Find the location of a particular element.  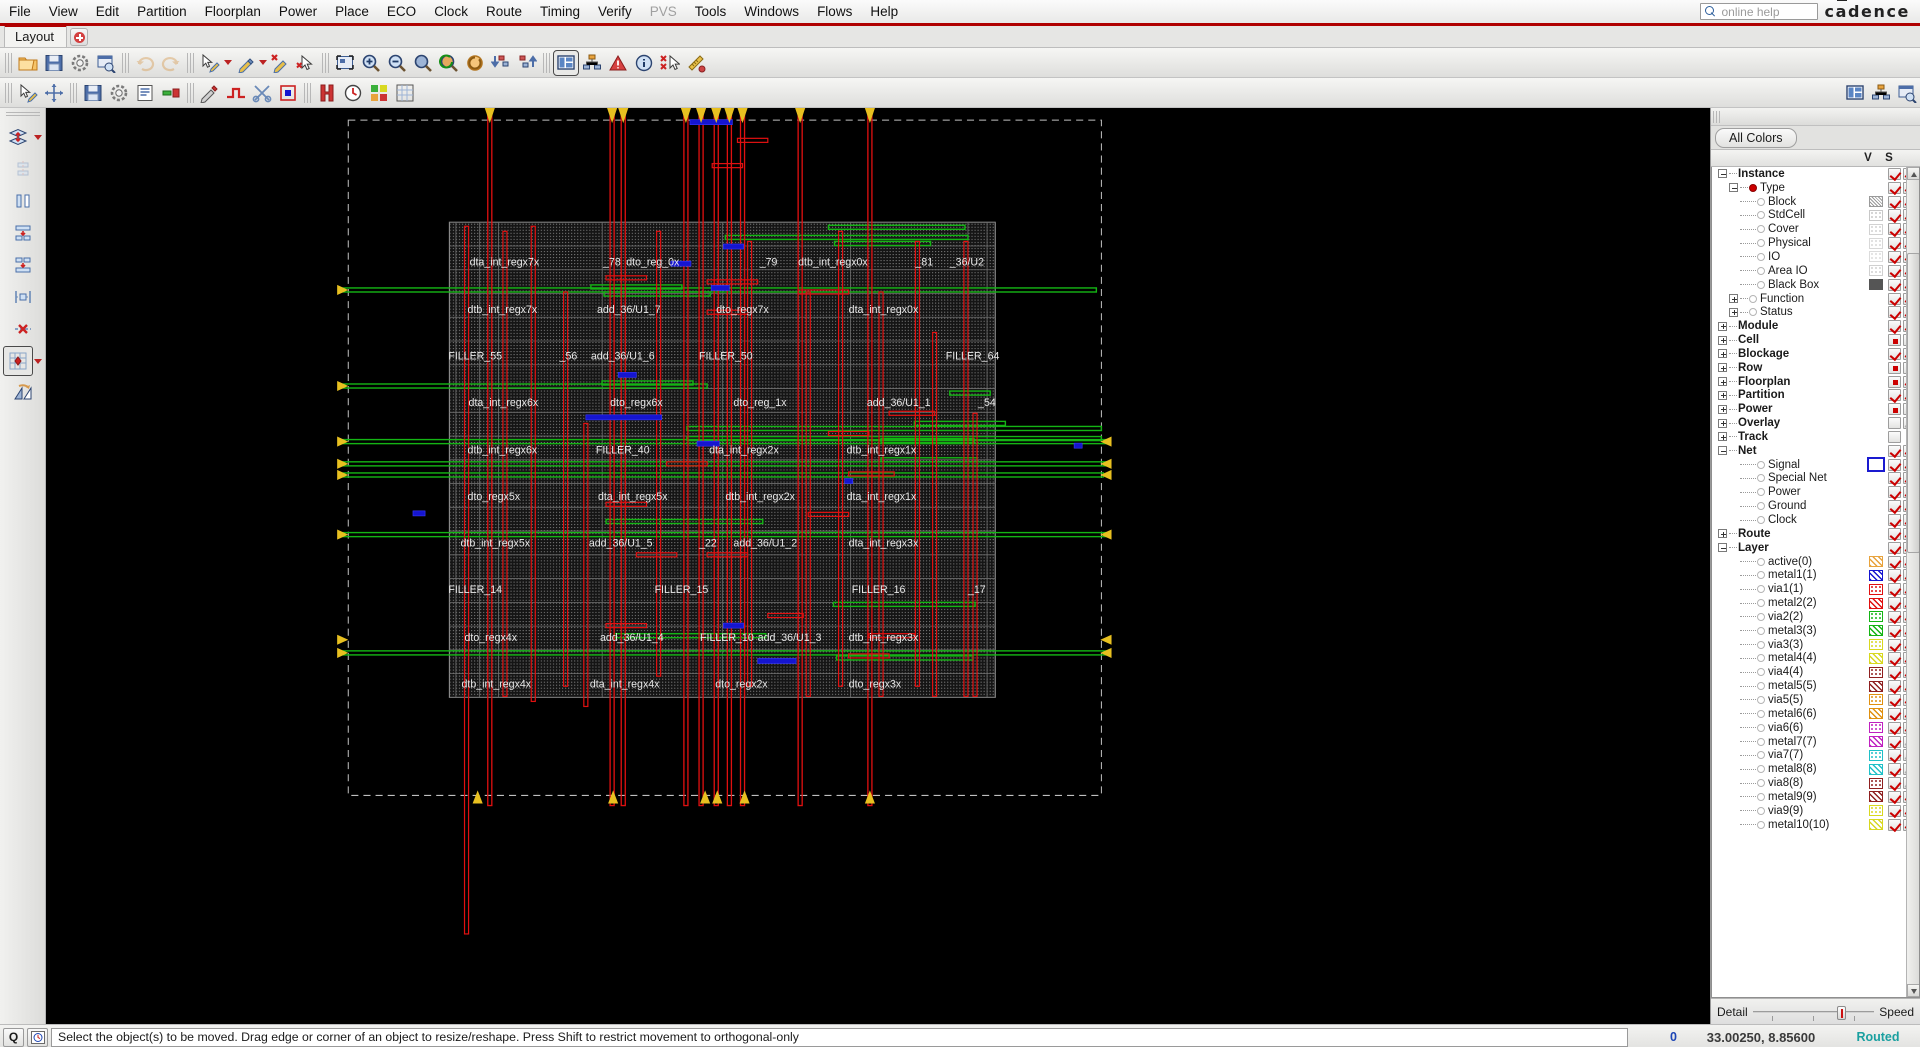

show-panel-icon is located at coordinates (1855, 93).